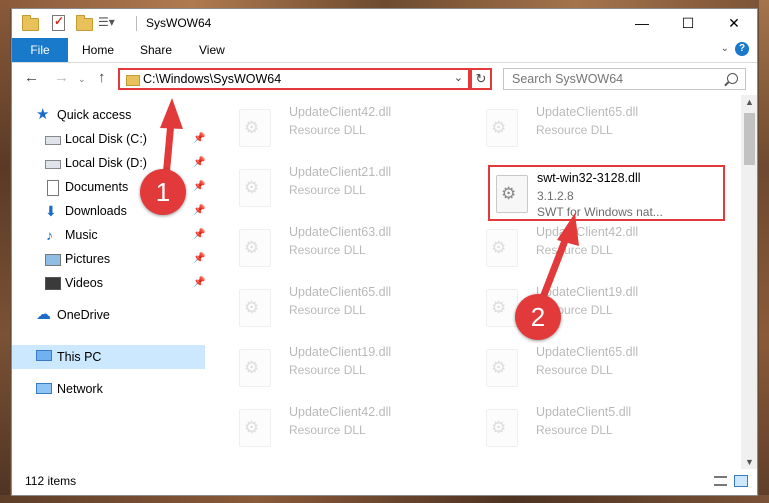 This screenshot has width=769, height=503. I want to click on file-name: UpdateClient42.dll, so click(587, 232).